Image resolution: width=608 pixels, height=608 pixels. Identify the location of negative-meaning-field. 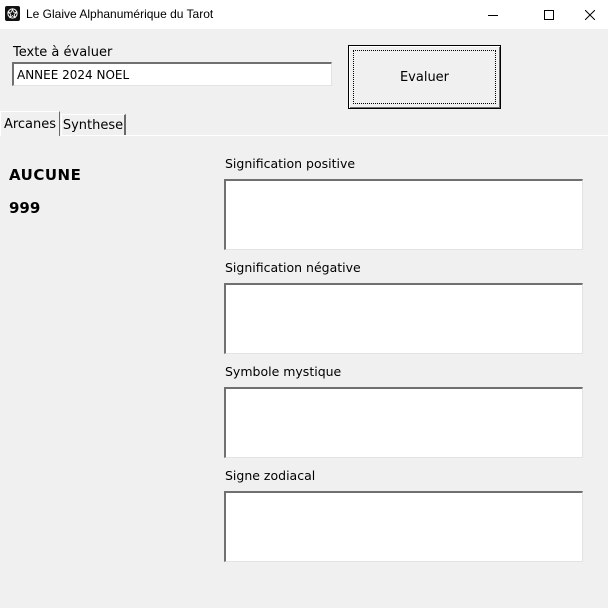
(403, 318).